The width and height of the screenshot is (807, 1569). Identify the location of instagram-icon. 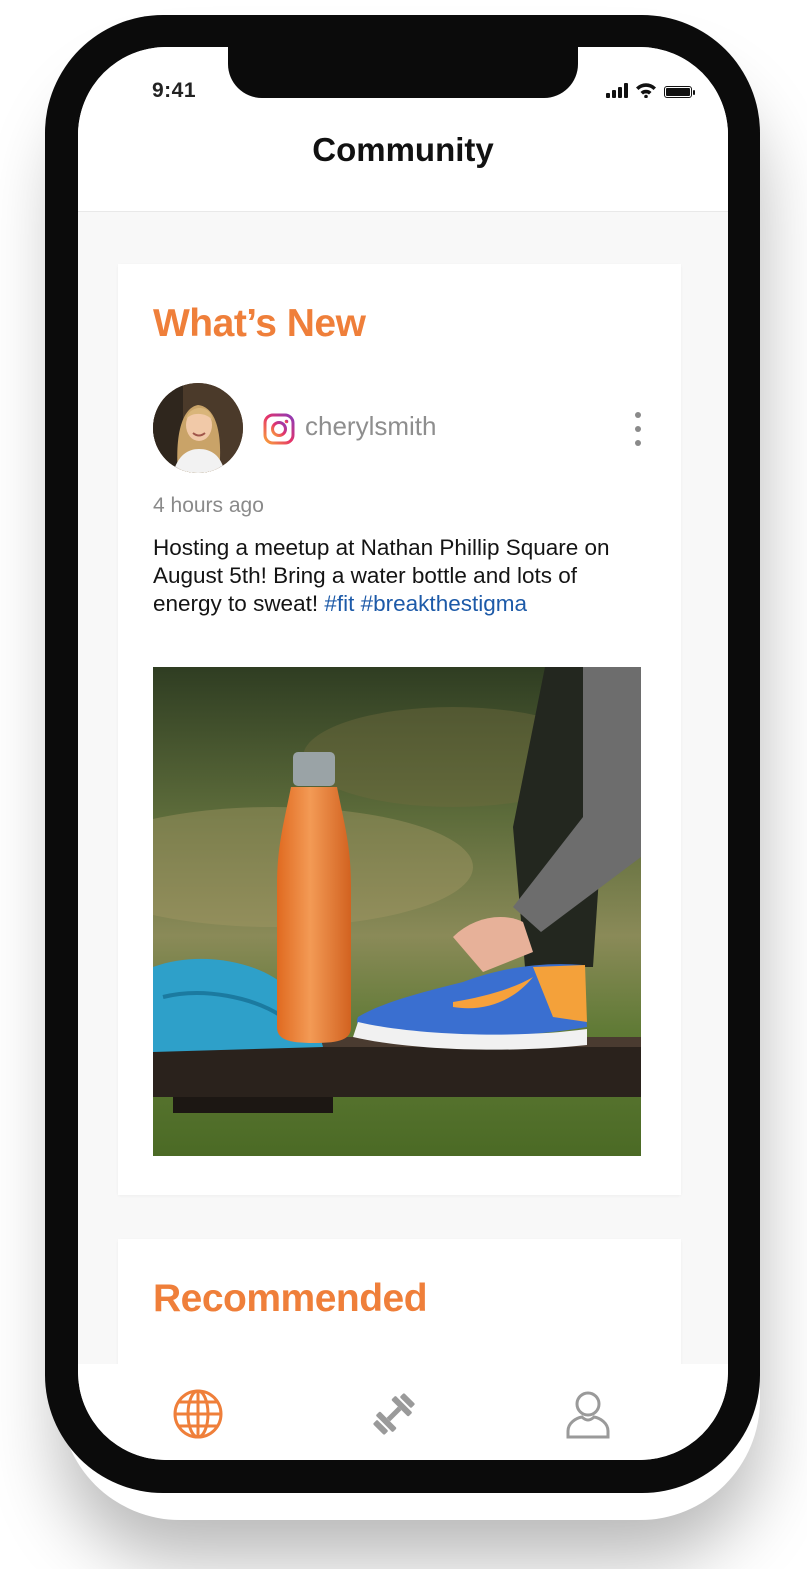
(279, 429).